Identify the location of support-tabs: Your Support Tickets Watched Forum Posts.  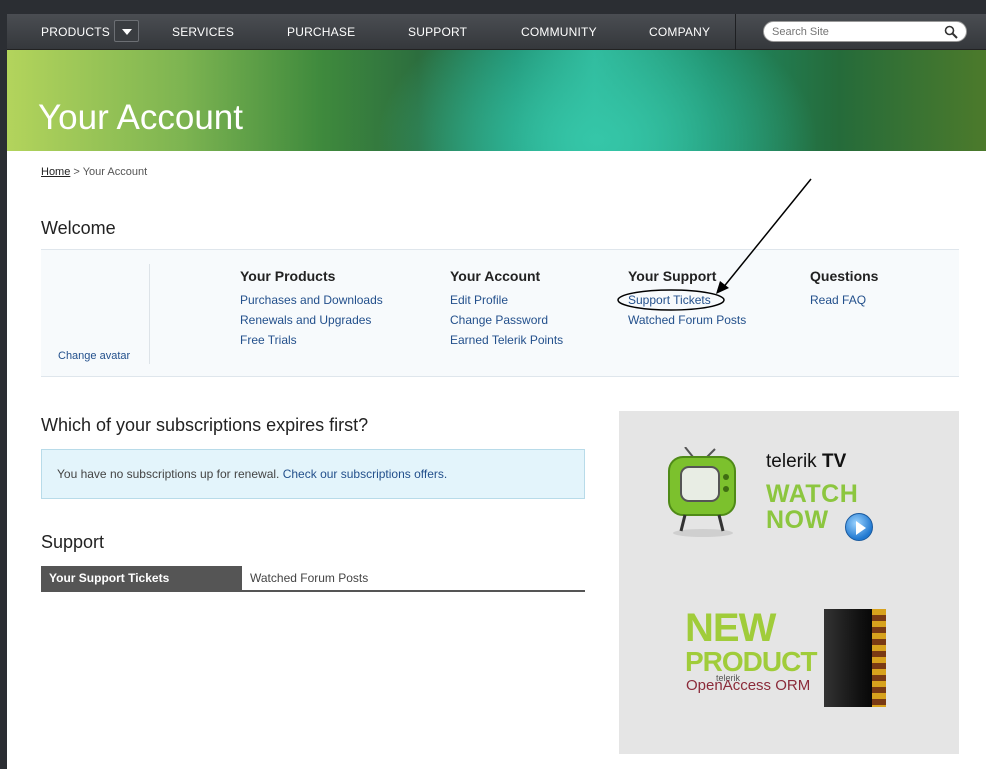
(313, 579).